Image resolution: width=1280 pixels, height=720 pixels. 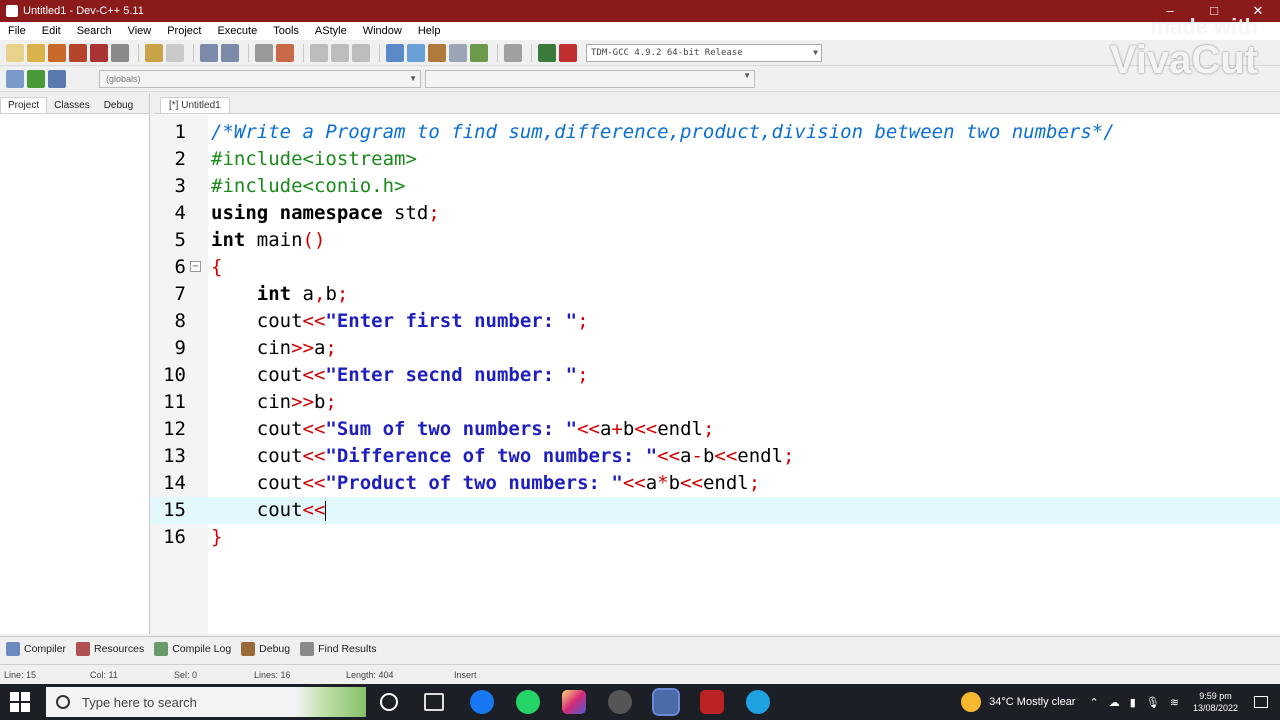 What do you see at coordinates (715, 321) in the screenshot?
I see `code-line: 8 cout<<"Enter first number: ";` at bounding box center [715, 321].